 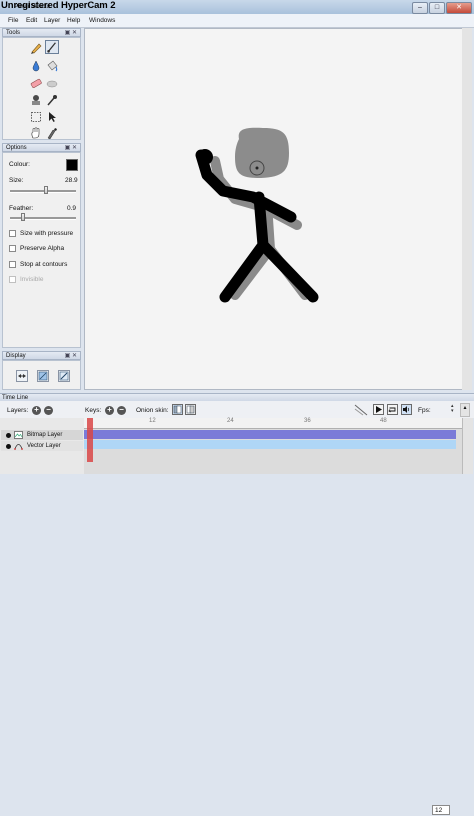 I want to click on invisible-checkbox, so click(x=12, y=279).